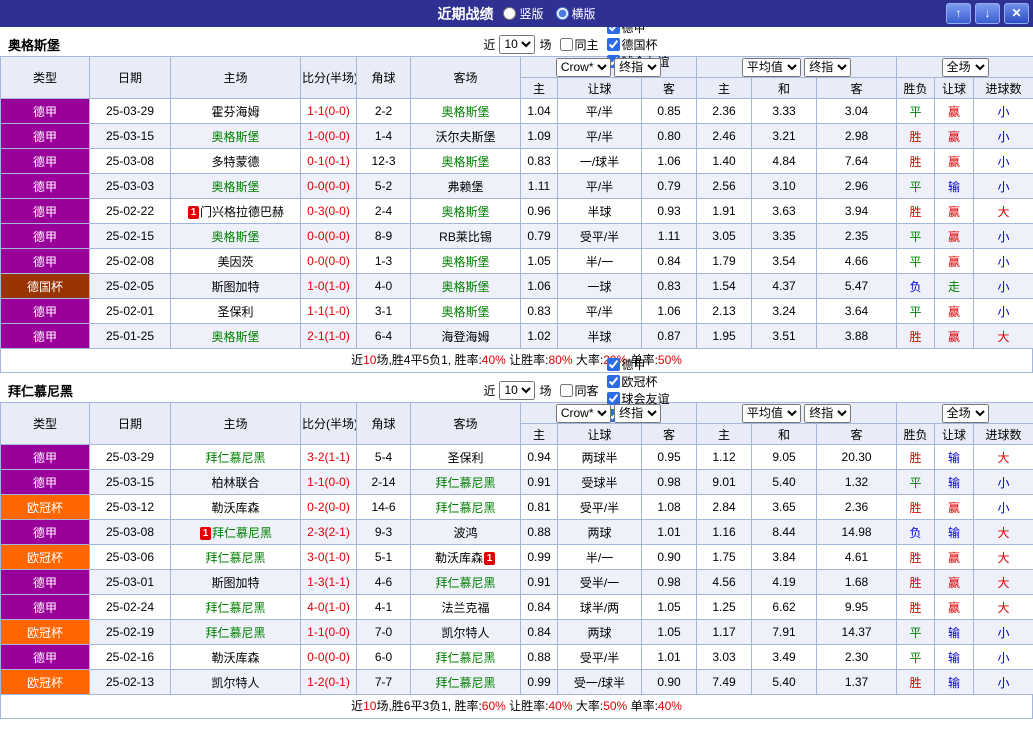 This screenshot has height=729, width=1033. What do you see at coordinates (636, 381) in the screenshot?
I see `league-filter: 欧冠杯` at bounding box center [636, 381].